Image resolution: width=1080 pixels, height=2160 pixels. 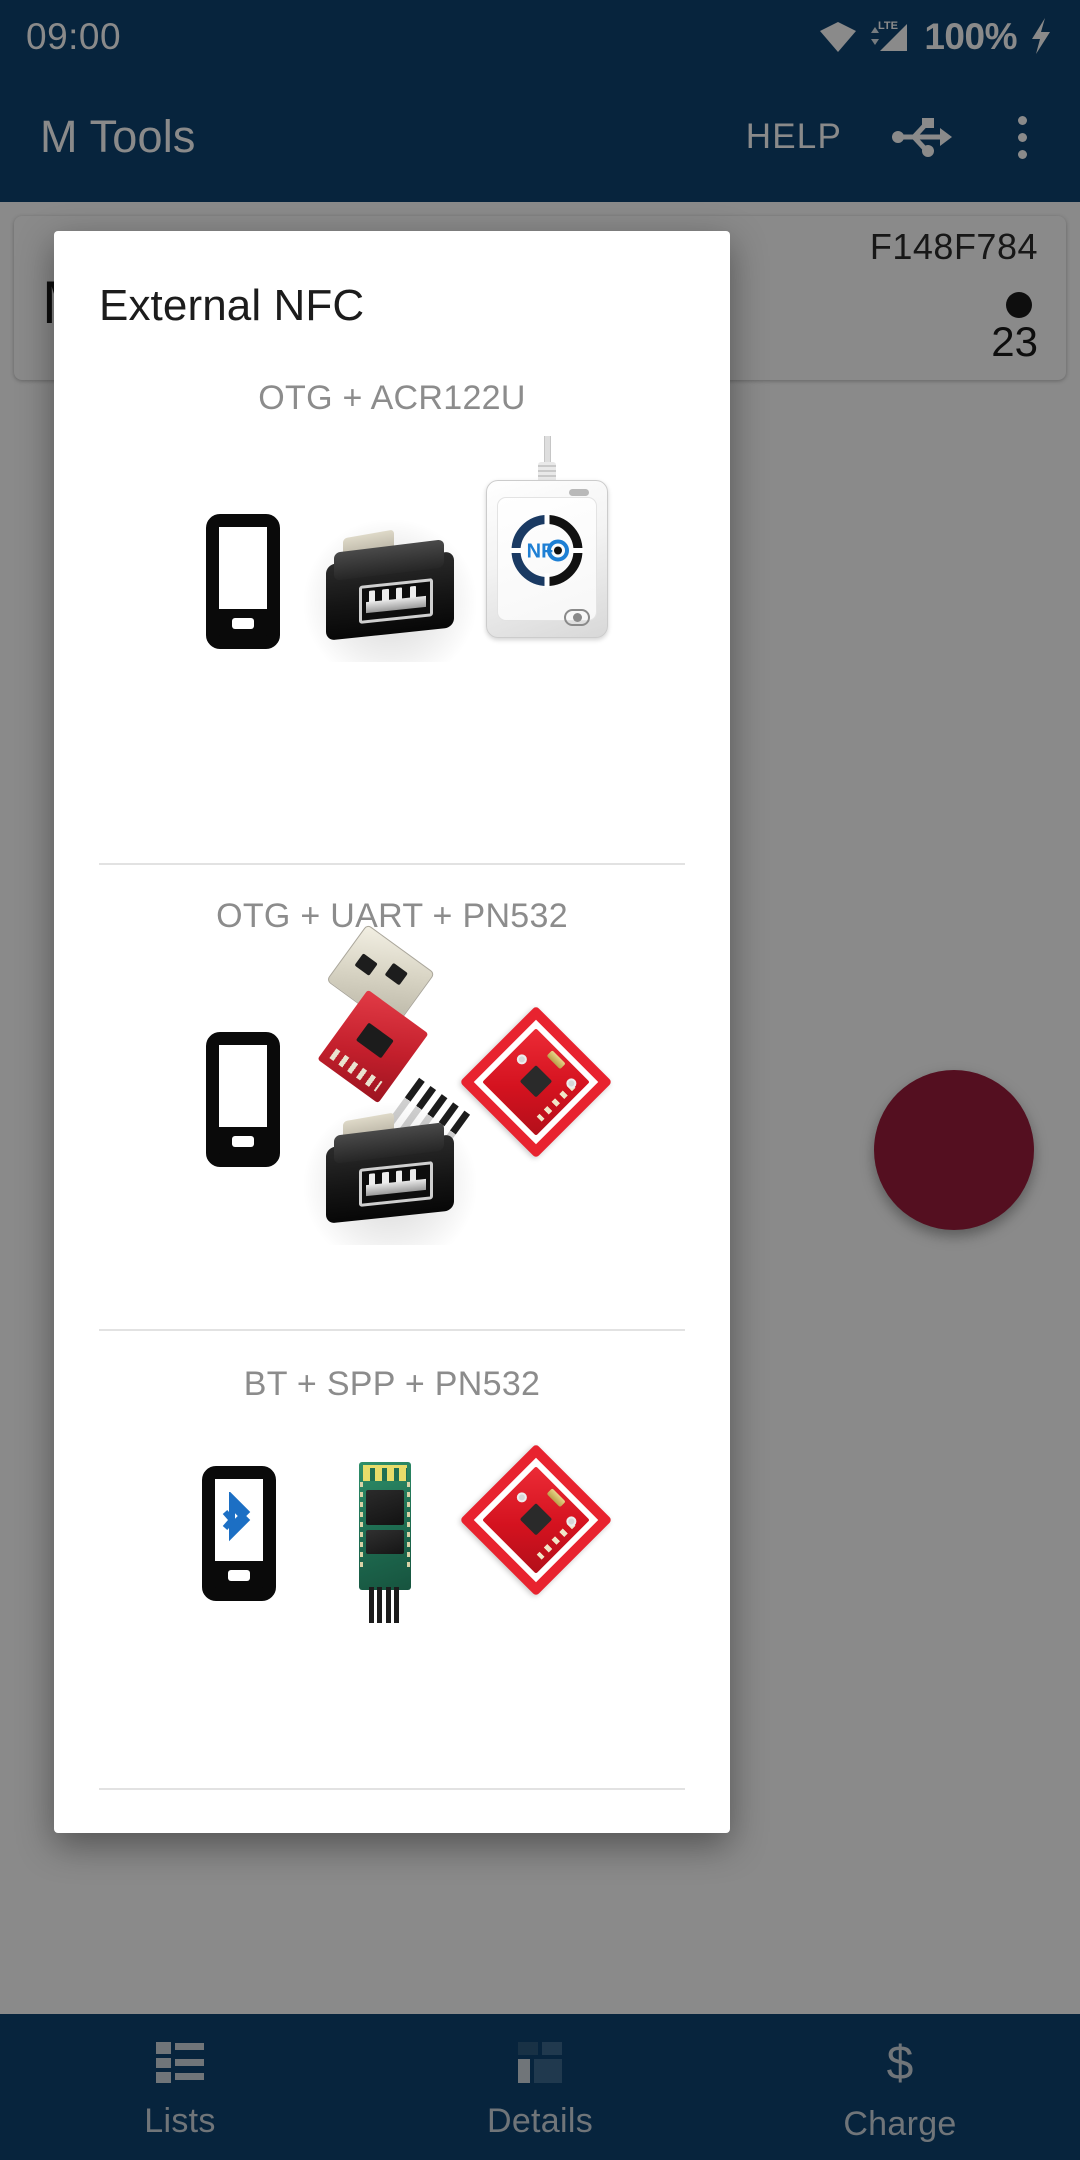 What do you see at coordinates (540, 36) in the screenshot?
I see `status-bar: 09:00 LTE 100%` at bounding box center [540, 36].